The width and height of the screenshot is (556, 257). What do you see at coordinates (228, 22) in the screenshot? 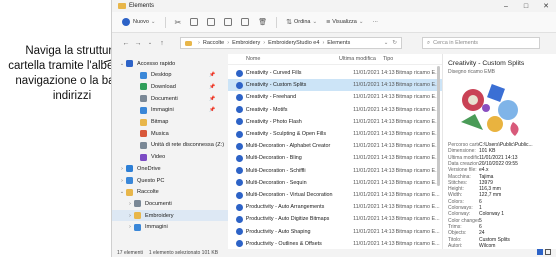
I see `rename-button` at bounding box center [228, 22].